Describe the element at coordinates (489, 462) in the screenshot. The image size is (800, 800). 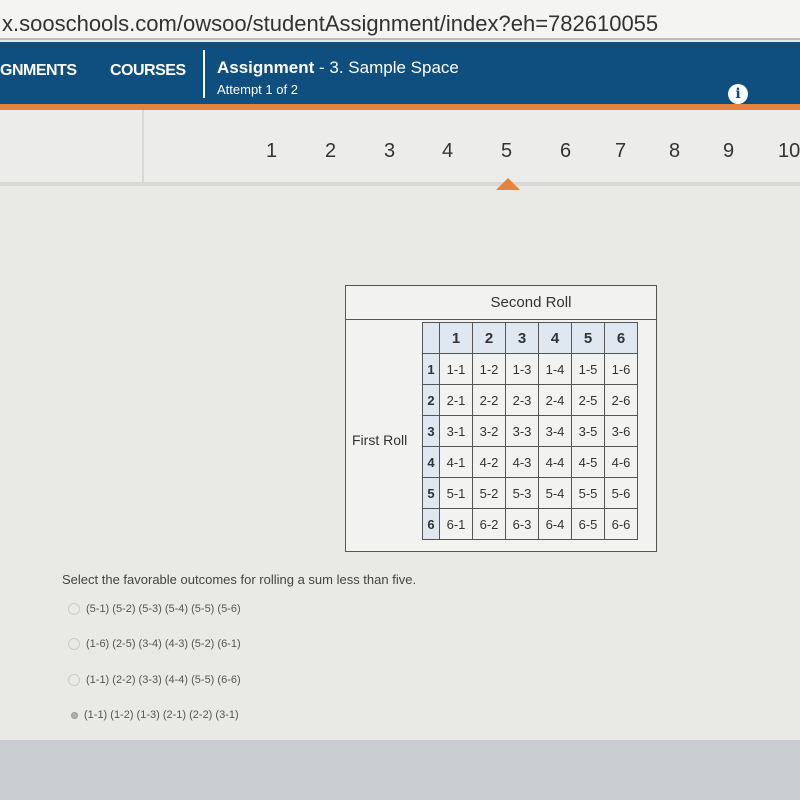
I see `outcome-cell: 4-2` at that location.